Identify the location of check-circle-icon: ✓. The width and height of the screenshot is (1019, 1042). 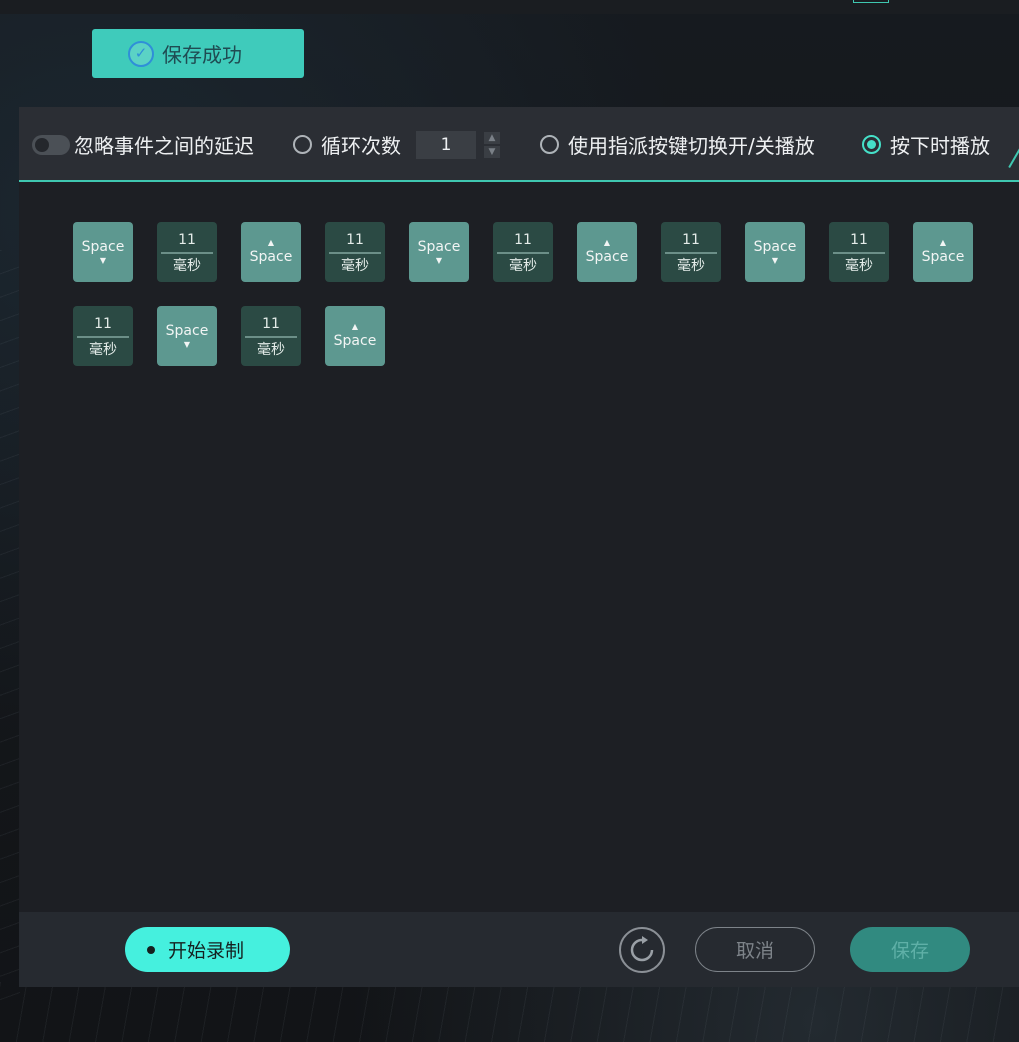
(141, 53).